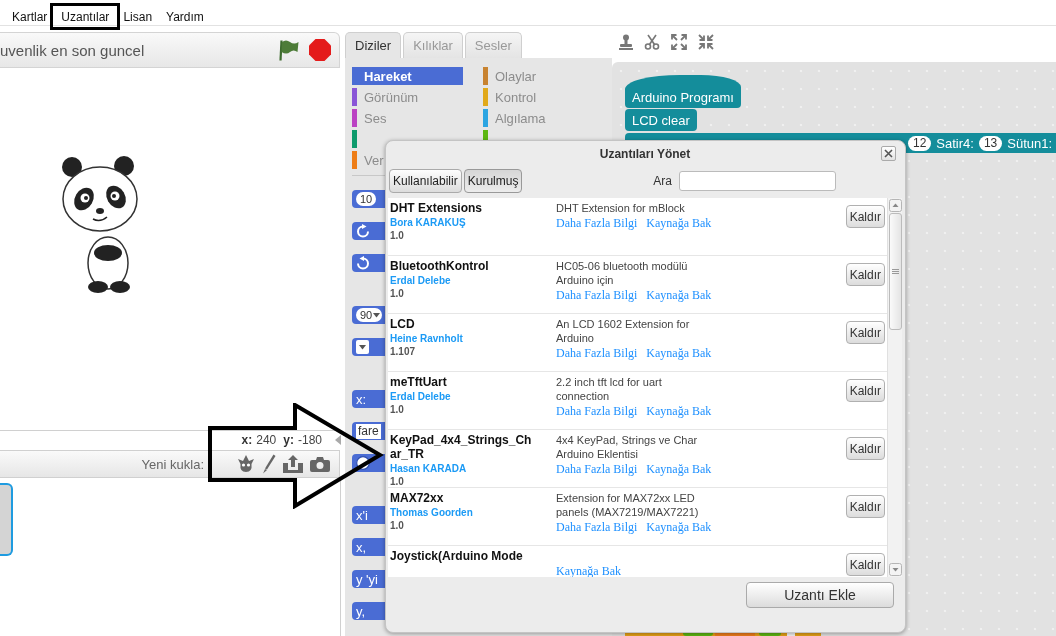 The image size is (1056, 636). I want to click on block-label: Satir4:, so click(955, 143).